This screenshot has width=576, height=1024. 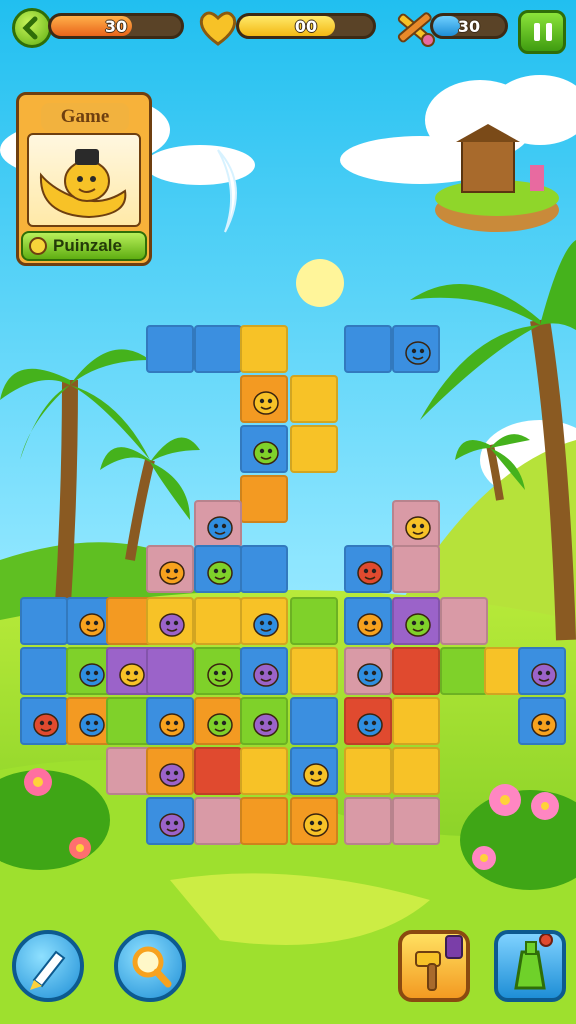 What do you see at coordinates (38, 246) in the screenshot?
I see `coin-icon` at bounding box center [38, 246].